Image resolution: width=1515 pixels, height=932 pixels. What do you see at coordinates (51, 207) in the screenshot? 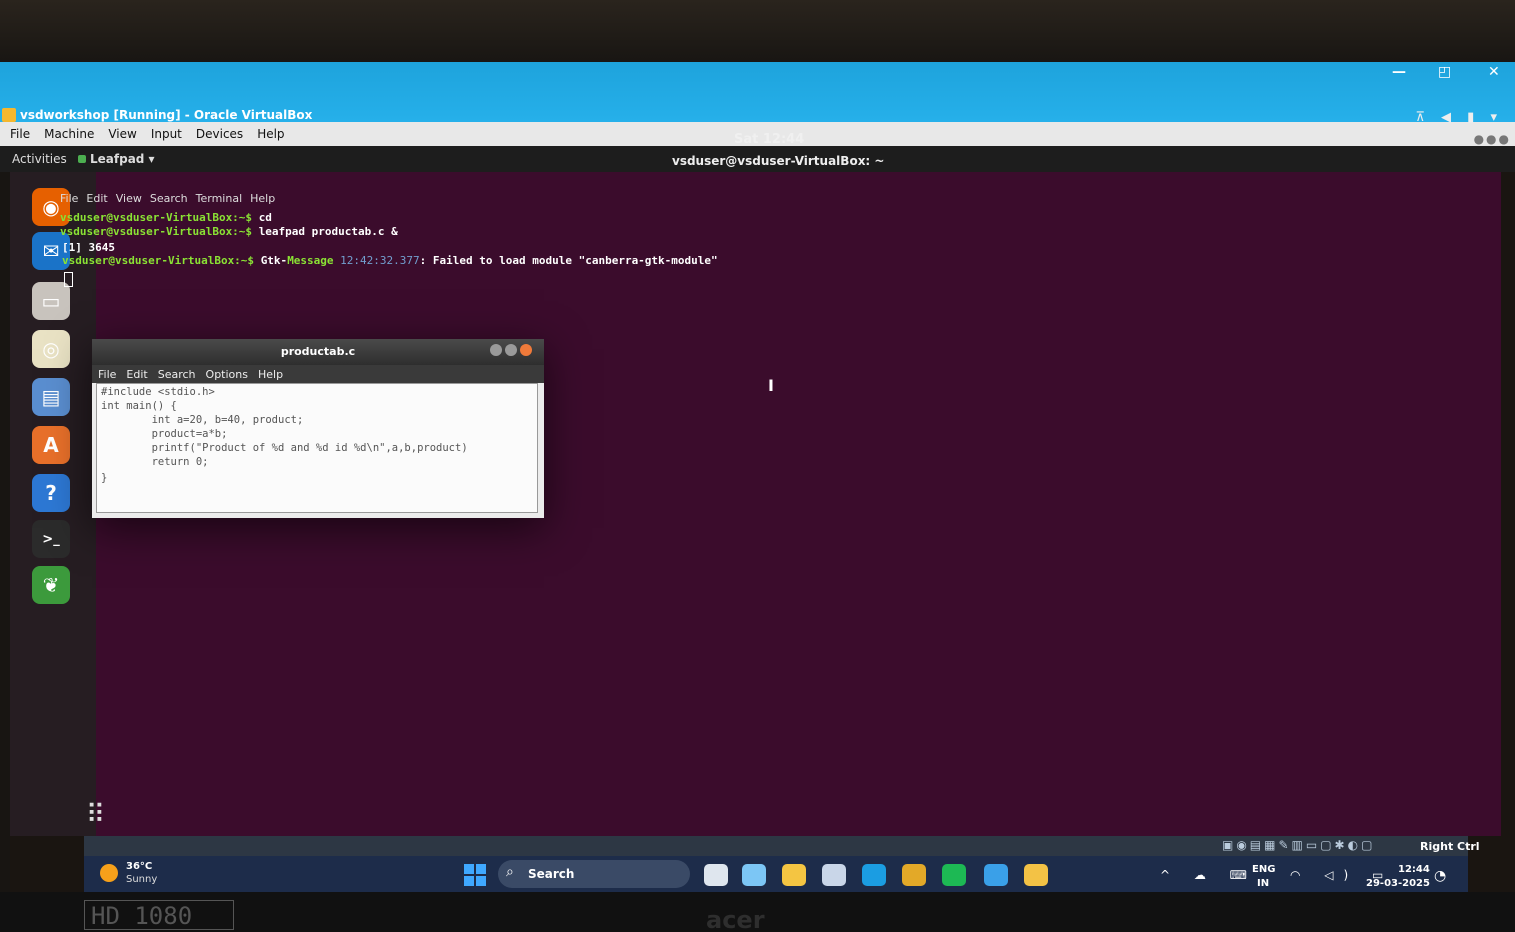
I see `firefox-glyph: ◉` at bounding box center [51, 207].